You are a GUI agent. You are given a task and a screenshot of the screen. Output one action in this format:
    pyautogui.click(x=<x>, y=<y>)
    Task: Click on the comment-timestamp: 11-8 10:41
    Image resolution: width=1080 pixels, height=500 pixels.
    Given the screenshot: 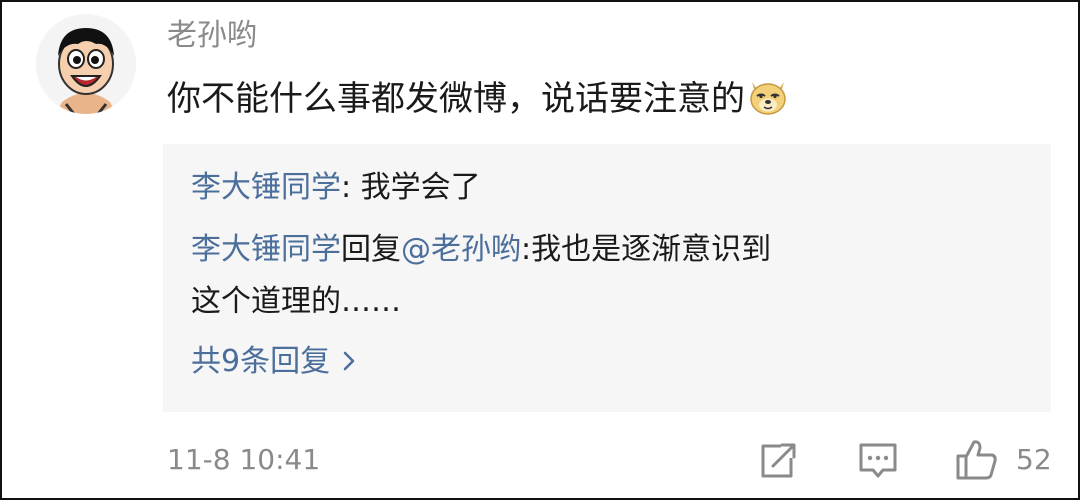 What is the action you would take?
    pyautogui.click(x=244, y=459)
    